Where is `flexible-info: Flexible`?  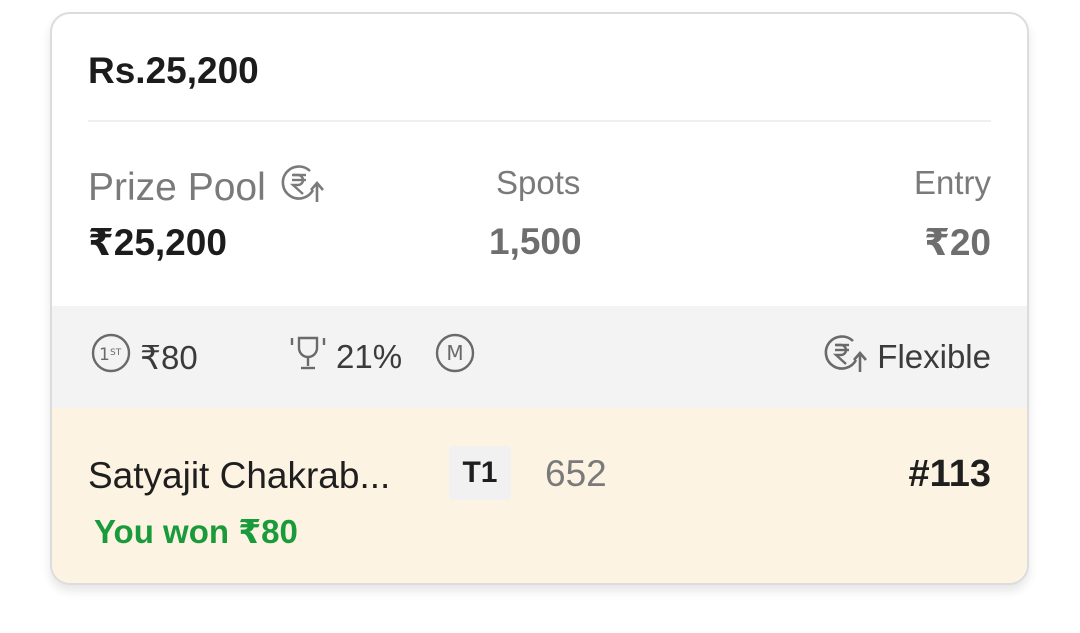
flexible-info: Flexible is located at coordinates (907, 357).